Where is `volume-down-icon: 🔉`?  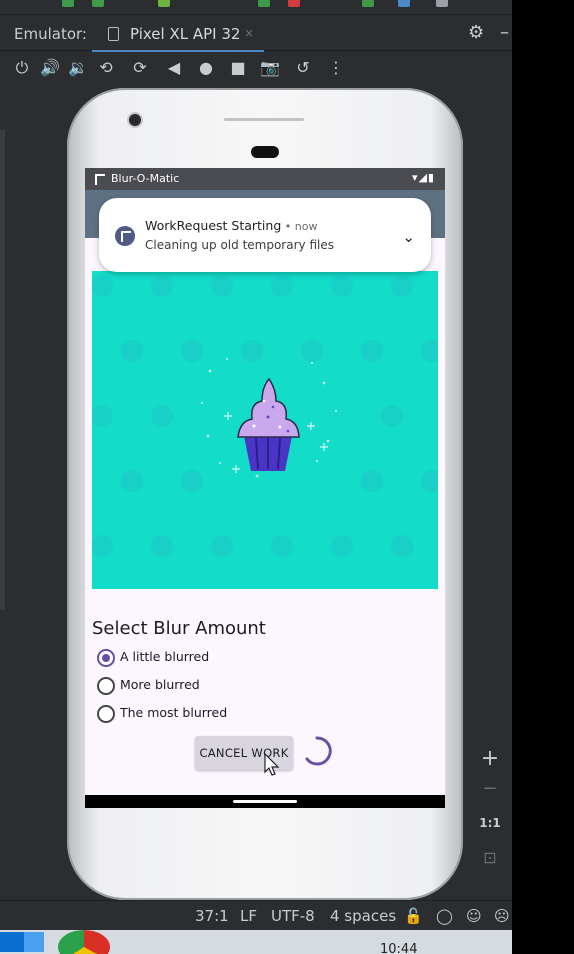 volume-down-icon: 🔉 is located at coordinates (78, 67).